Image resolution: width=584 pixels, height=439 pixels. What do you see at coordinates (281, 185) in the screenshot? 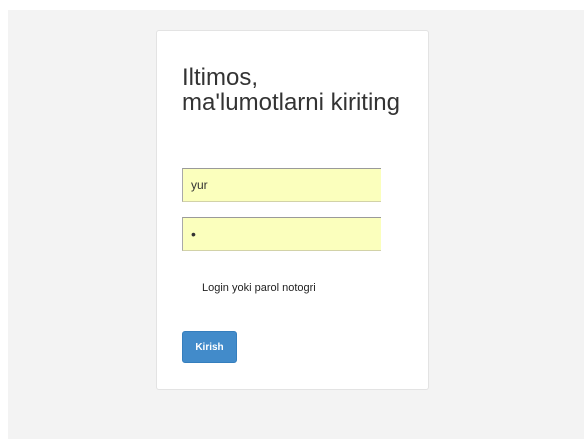
I see `username-input` at bounding box center [281, 185].